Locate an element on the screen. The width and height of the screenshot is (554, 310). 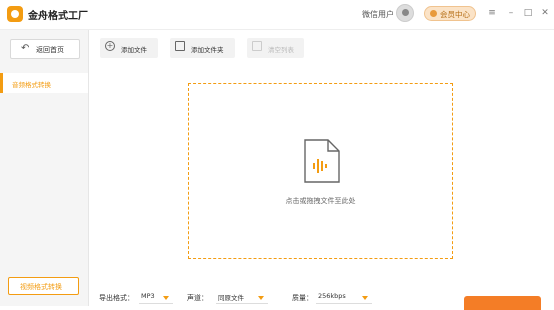
video-convert-label: 视频格式转换 is located at coordinates (41, 287).